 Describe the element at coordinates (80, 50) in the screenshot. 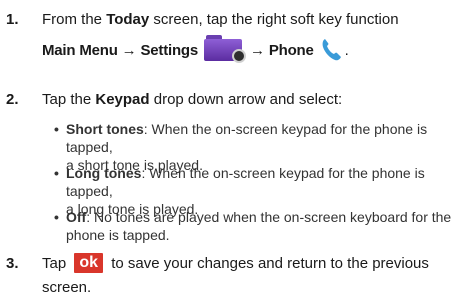

I see `main-menu-label: Main Menu` at that location.